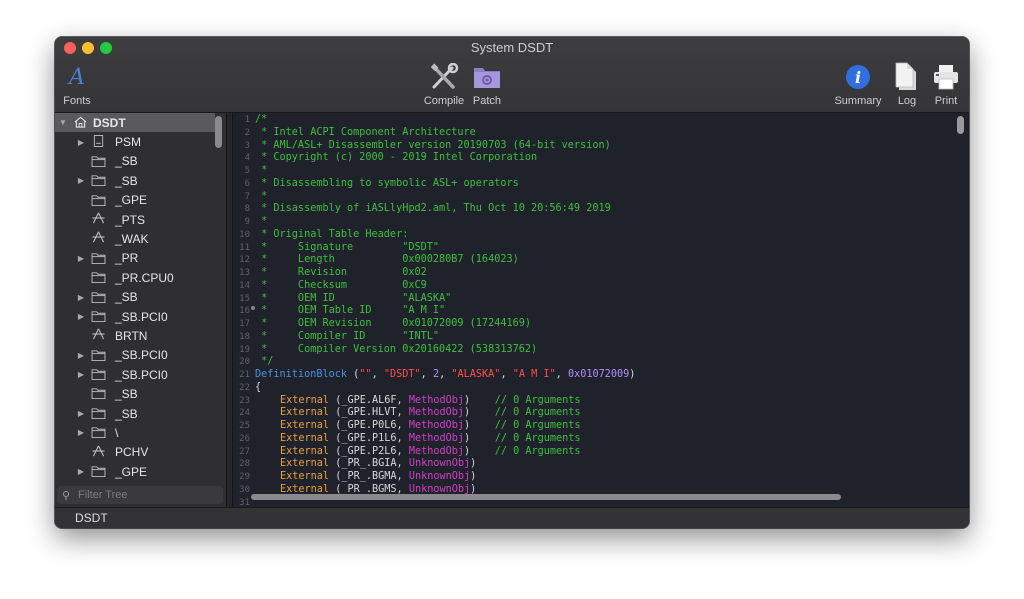  Describe the element at coordinates (218, 132) in the screenshot. I see `sidebar-scrollbar` at that location.